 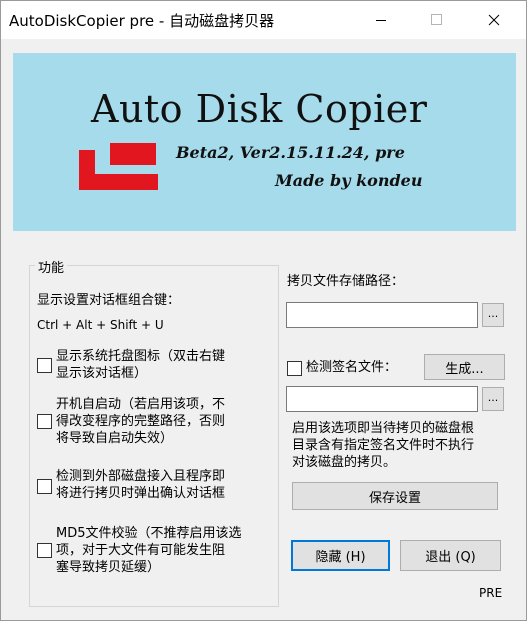 What do you see at coordinates (44, 421) in the screenshot?
I see `option-autostart-checkbox` at bounding box center [44, 421].